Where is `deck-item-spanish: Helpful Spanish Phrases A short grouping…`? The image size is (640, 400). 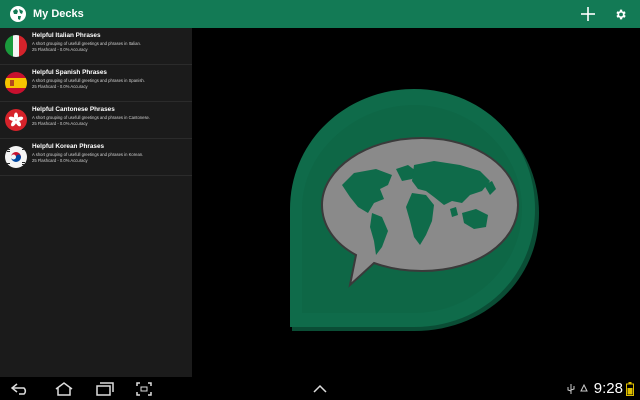 deck-item-spanish: Helpful Spanish Phrases A short grouping… is located at coordinates (96, 83).